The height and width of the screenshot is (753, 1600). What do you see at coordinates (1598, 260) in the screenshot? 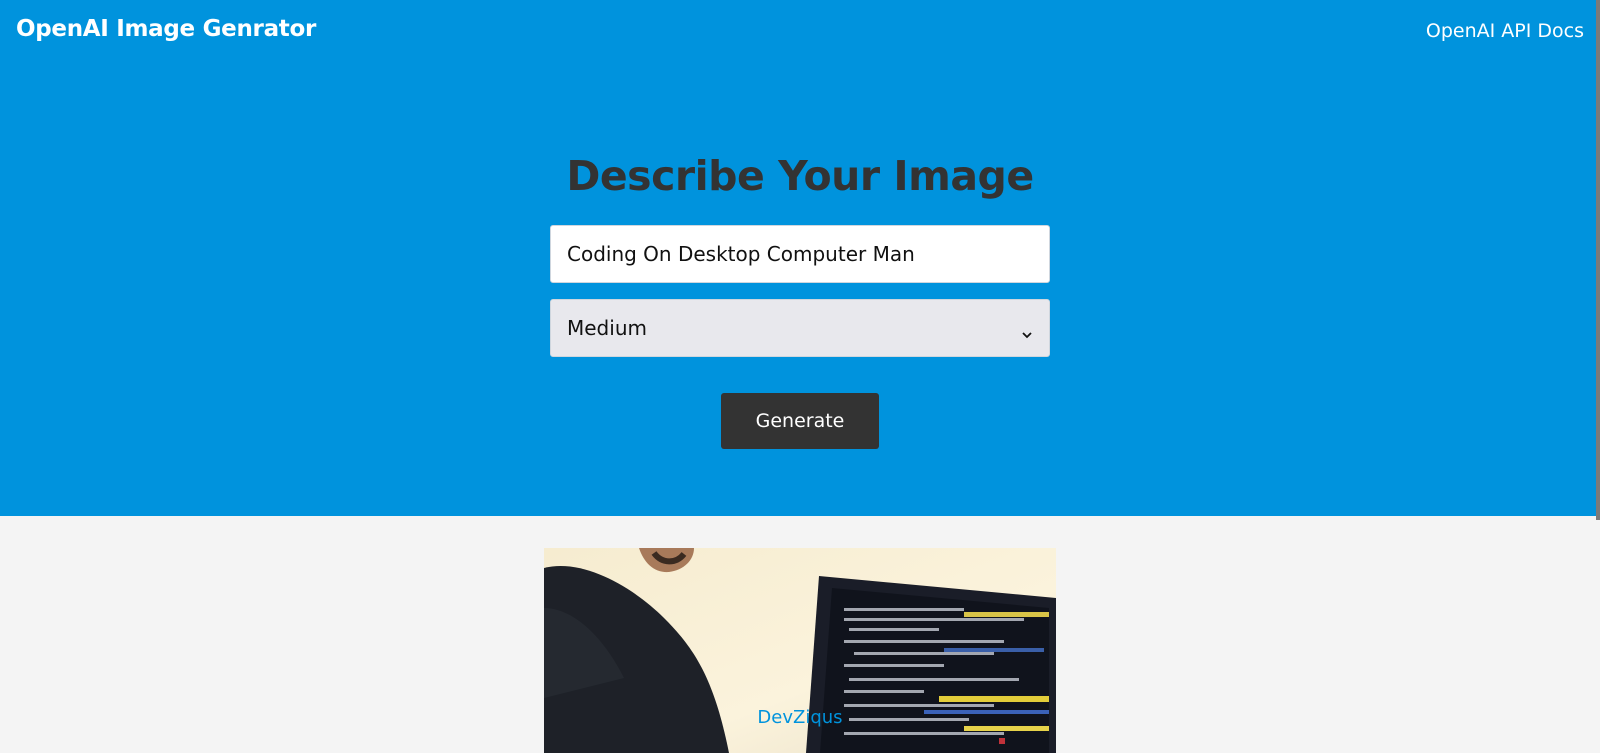
I see `scrollbar` at bounding box center [1598, 260].